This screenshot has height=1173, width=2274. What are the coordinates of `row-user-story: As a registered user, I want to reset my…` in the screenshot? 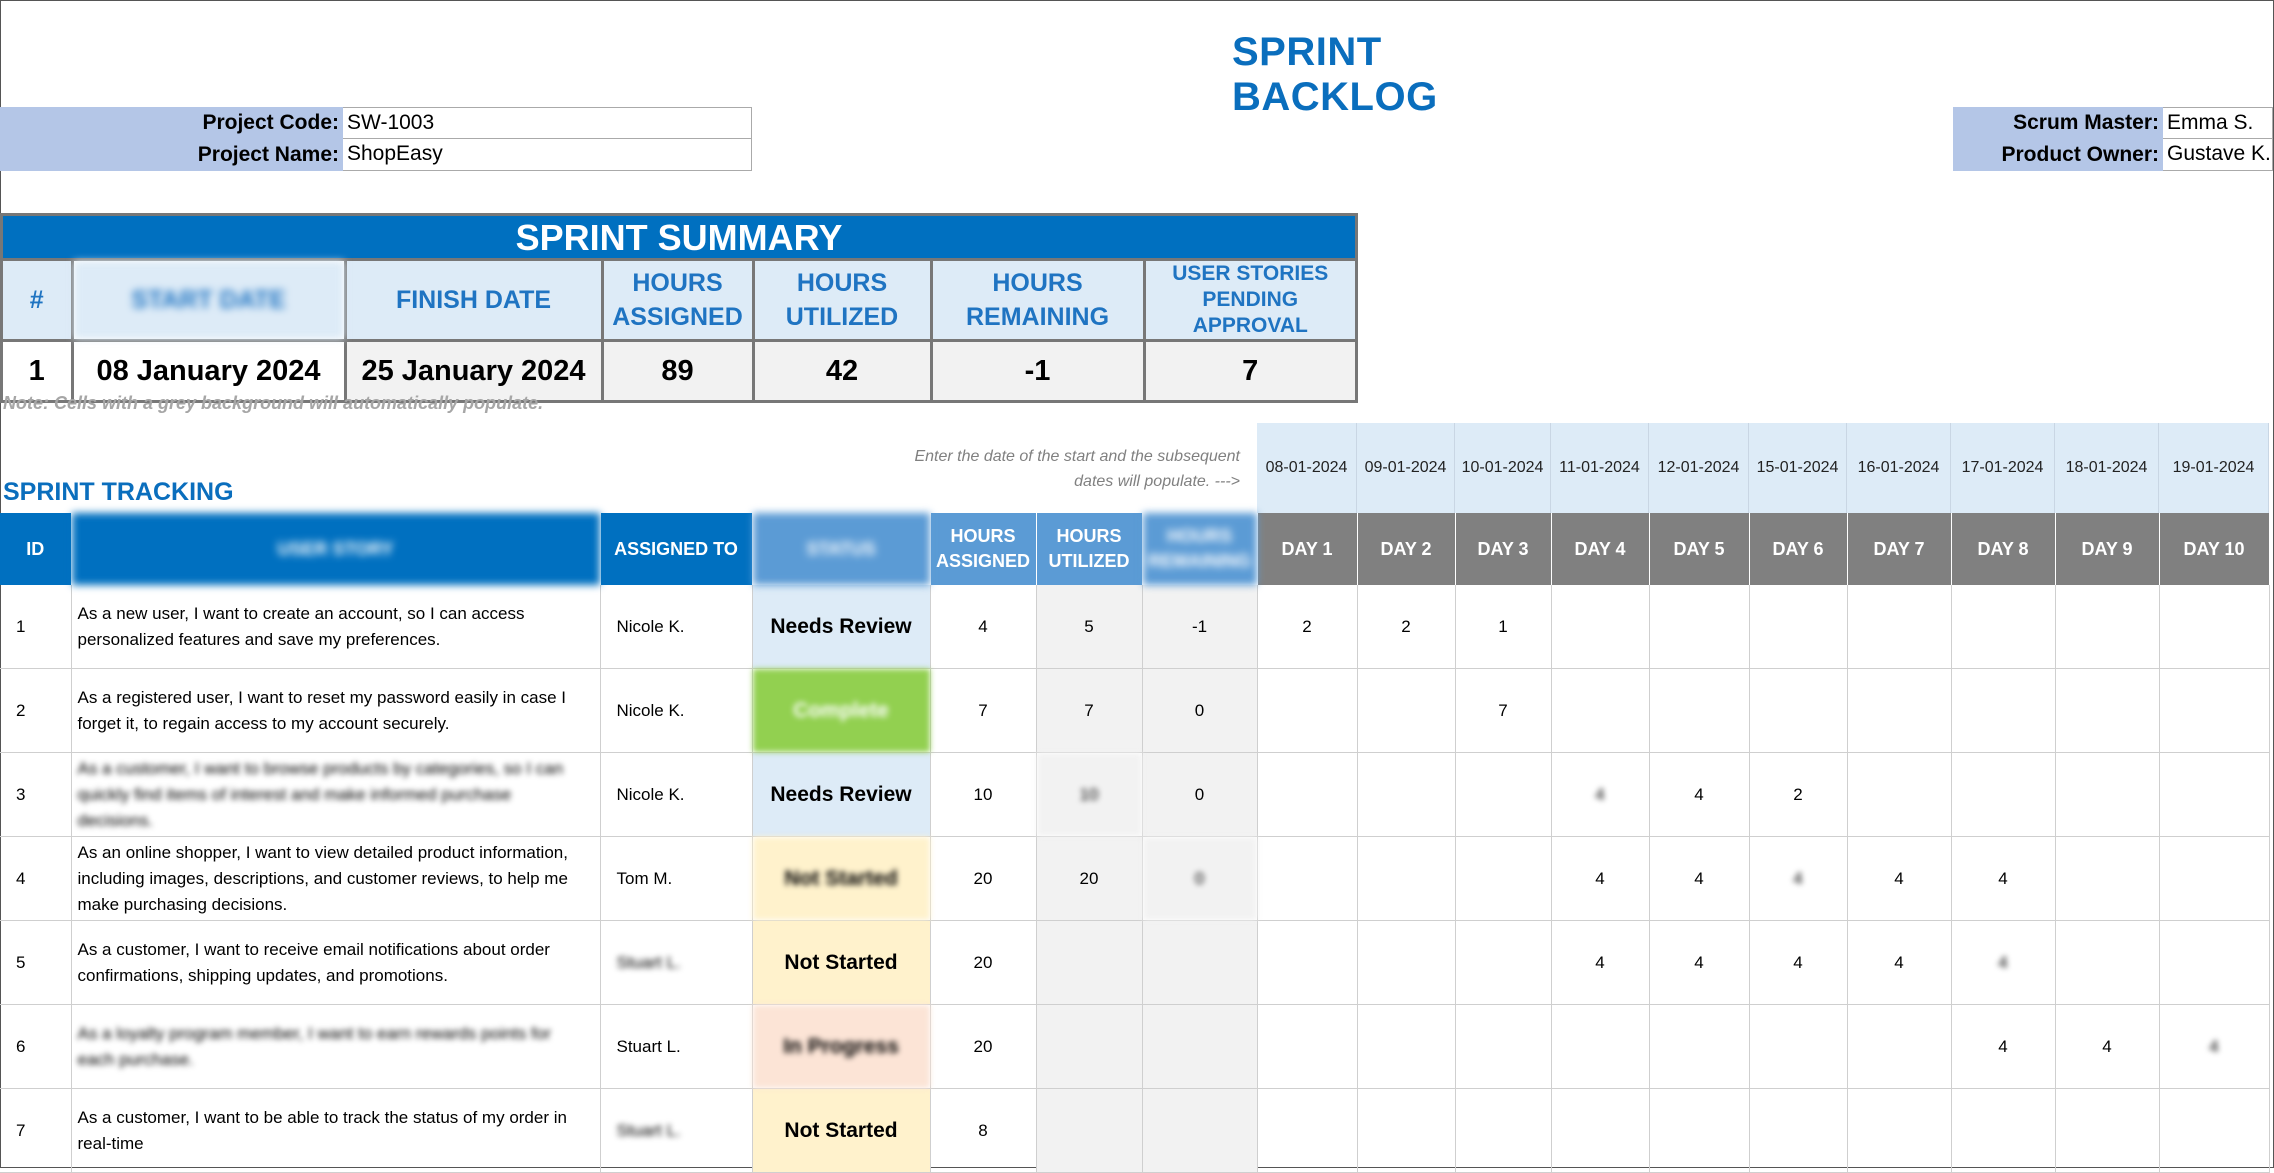 It's located at (336, 710).